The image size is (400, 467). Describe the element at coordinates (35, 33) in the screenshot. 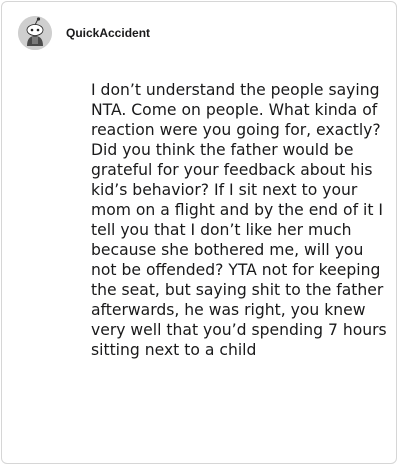

I see `user-avatar-icon` at that location.